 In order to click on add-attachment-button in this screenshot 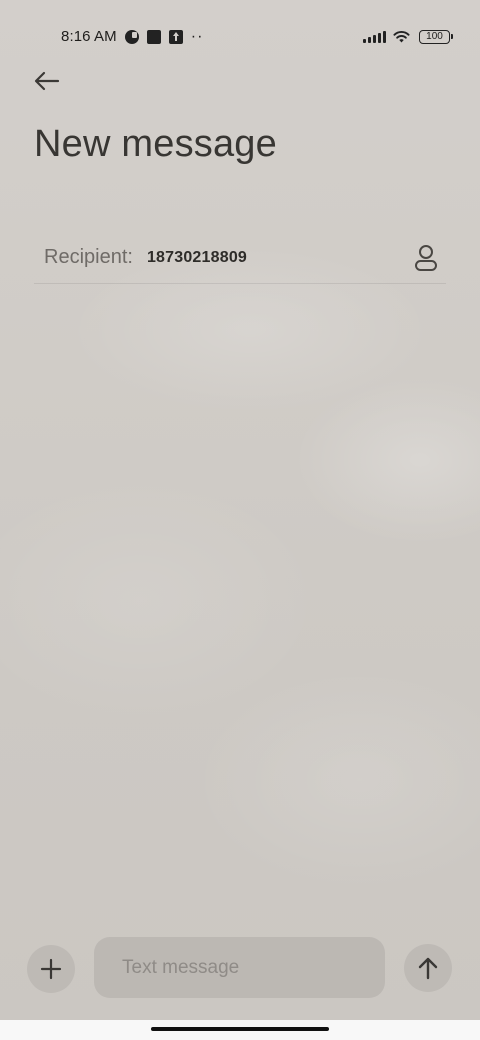, I will do `click(51, 969)`.